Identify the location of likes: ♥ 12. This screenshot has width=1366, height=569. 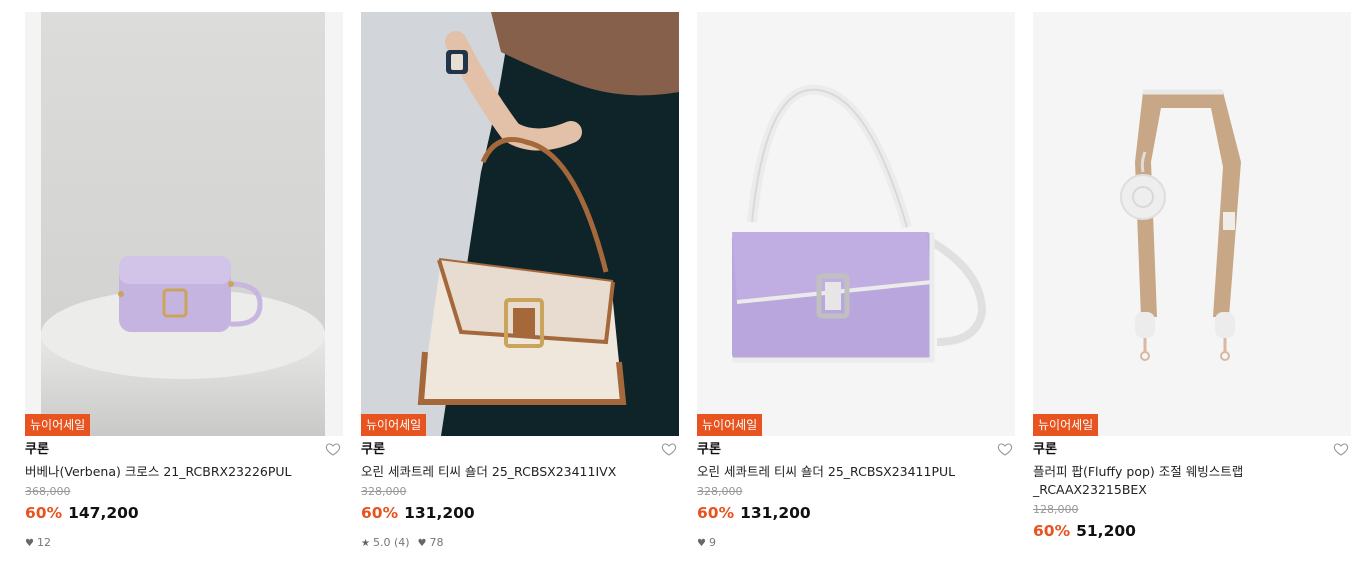
(38, 542).